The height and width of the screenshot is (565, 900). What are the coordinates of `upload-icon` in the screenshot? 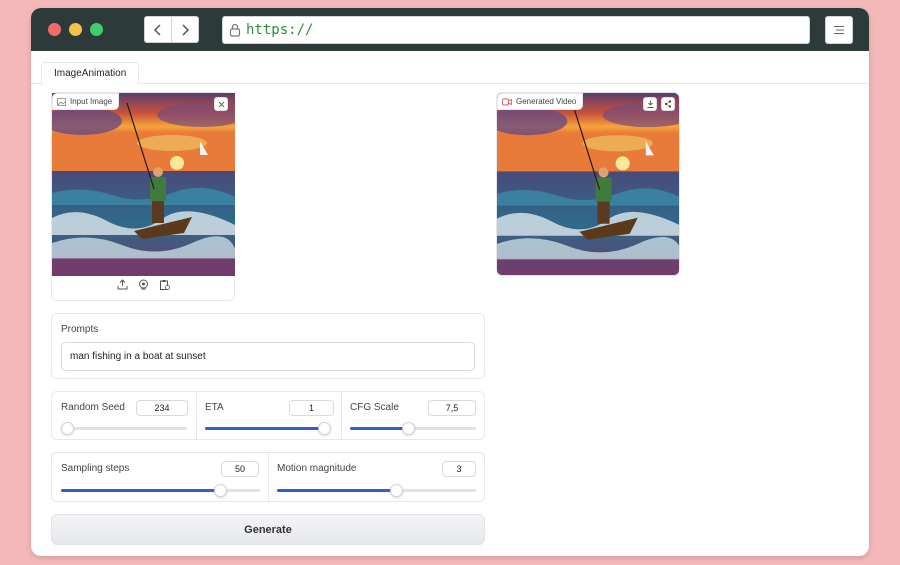 It's located at (122, 284).